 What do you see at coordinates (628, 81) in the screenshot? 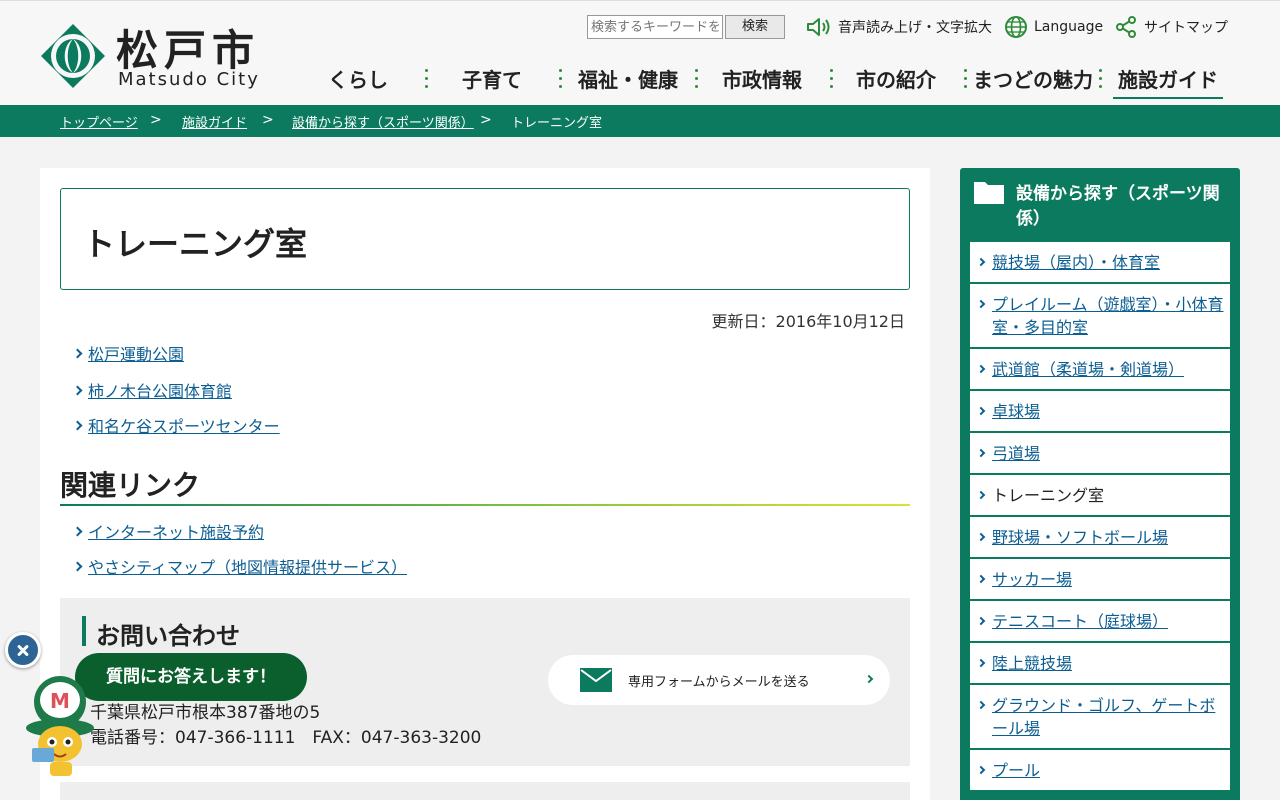
I see `nav-fukushi: 福祉・健康` at bounding box center [628, 81].